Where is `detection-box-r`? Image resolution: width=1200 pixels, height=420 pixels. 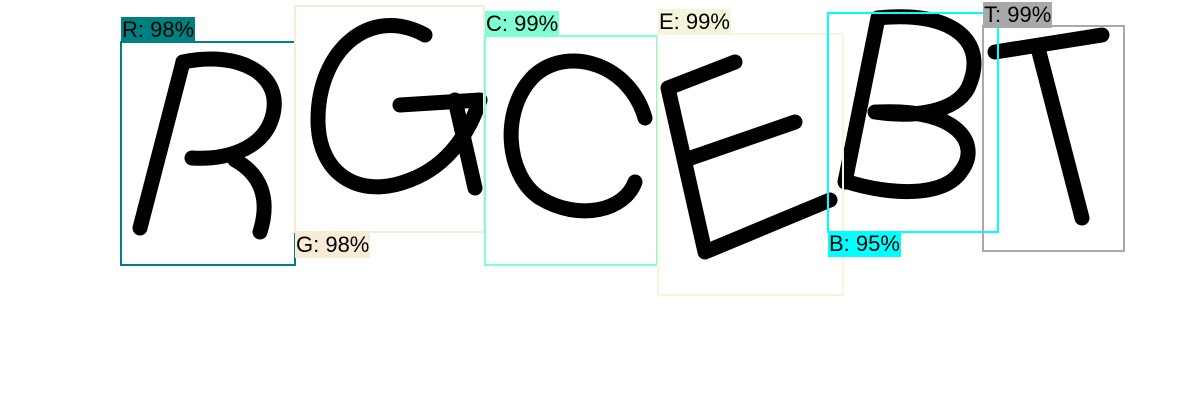
detection-box-r is located at coordinates (208, 153).